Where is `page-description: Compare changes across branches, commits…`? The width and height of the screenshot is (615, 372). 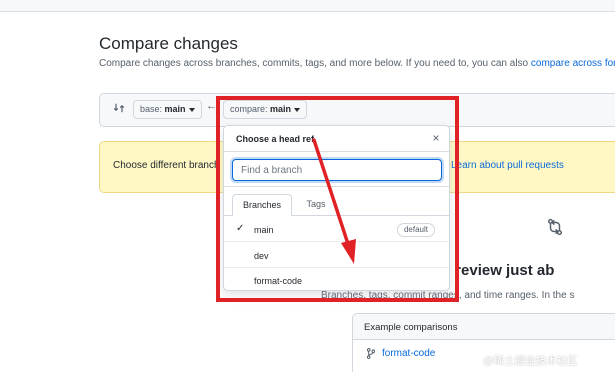 page-description: Compare changes across branches, commits… is located at coordinates (357, 63).